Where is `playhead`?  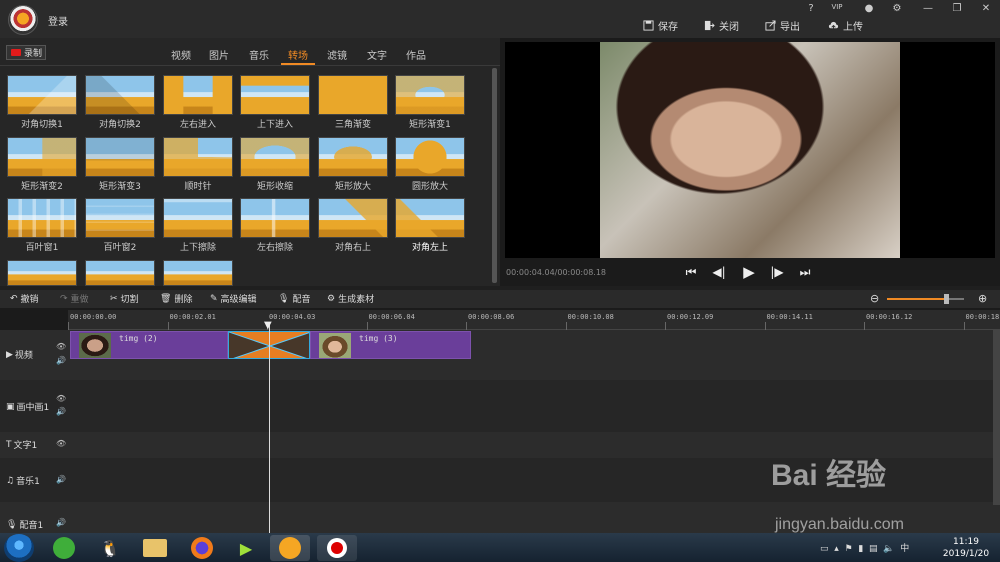
playhead is located at coordinates (269, 427).